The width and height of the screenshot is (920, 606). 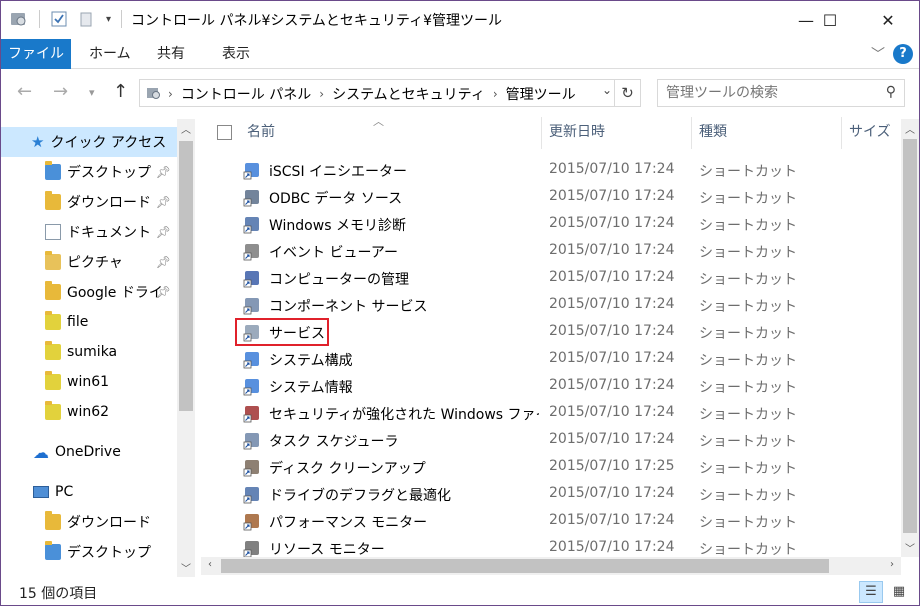 I want to click on file-row: ドライブのデフラグと最適化 2015/07/10 17:24 ショートカット, so click(x=557, y=494).